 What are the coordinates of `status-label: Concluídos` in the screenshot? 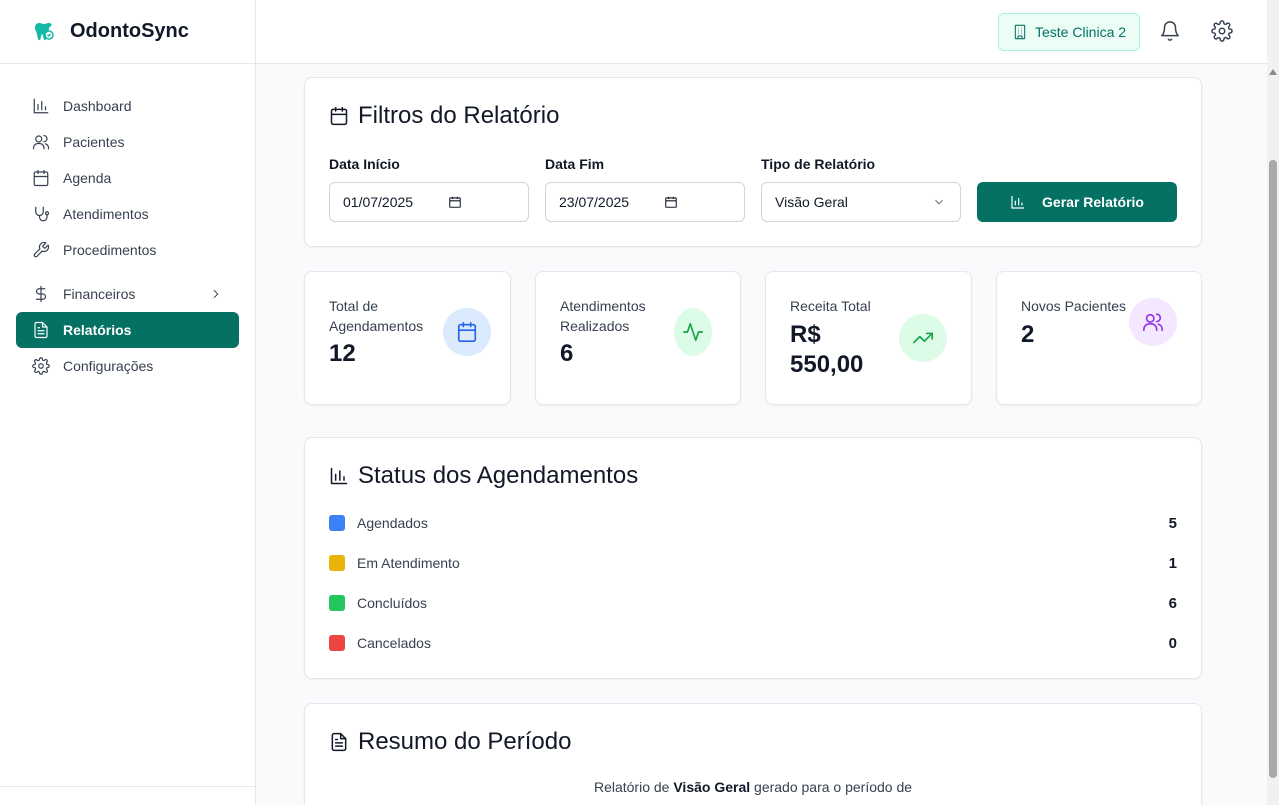 It's located at (392, 603).